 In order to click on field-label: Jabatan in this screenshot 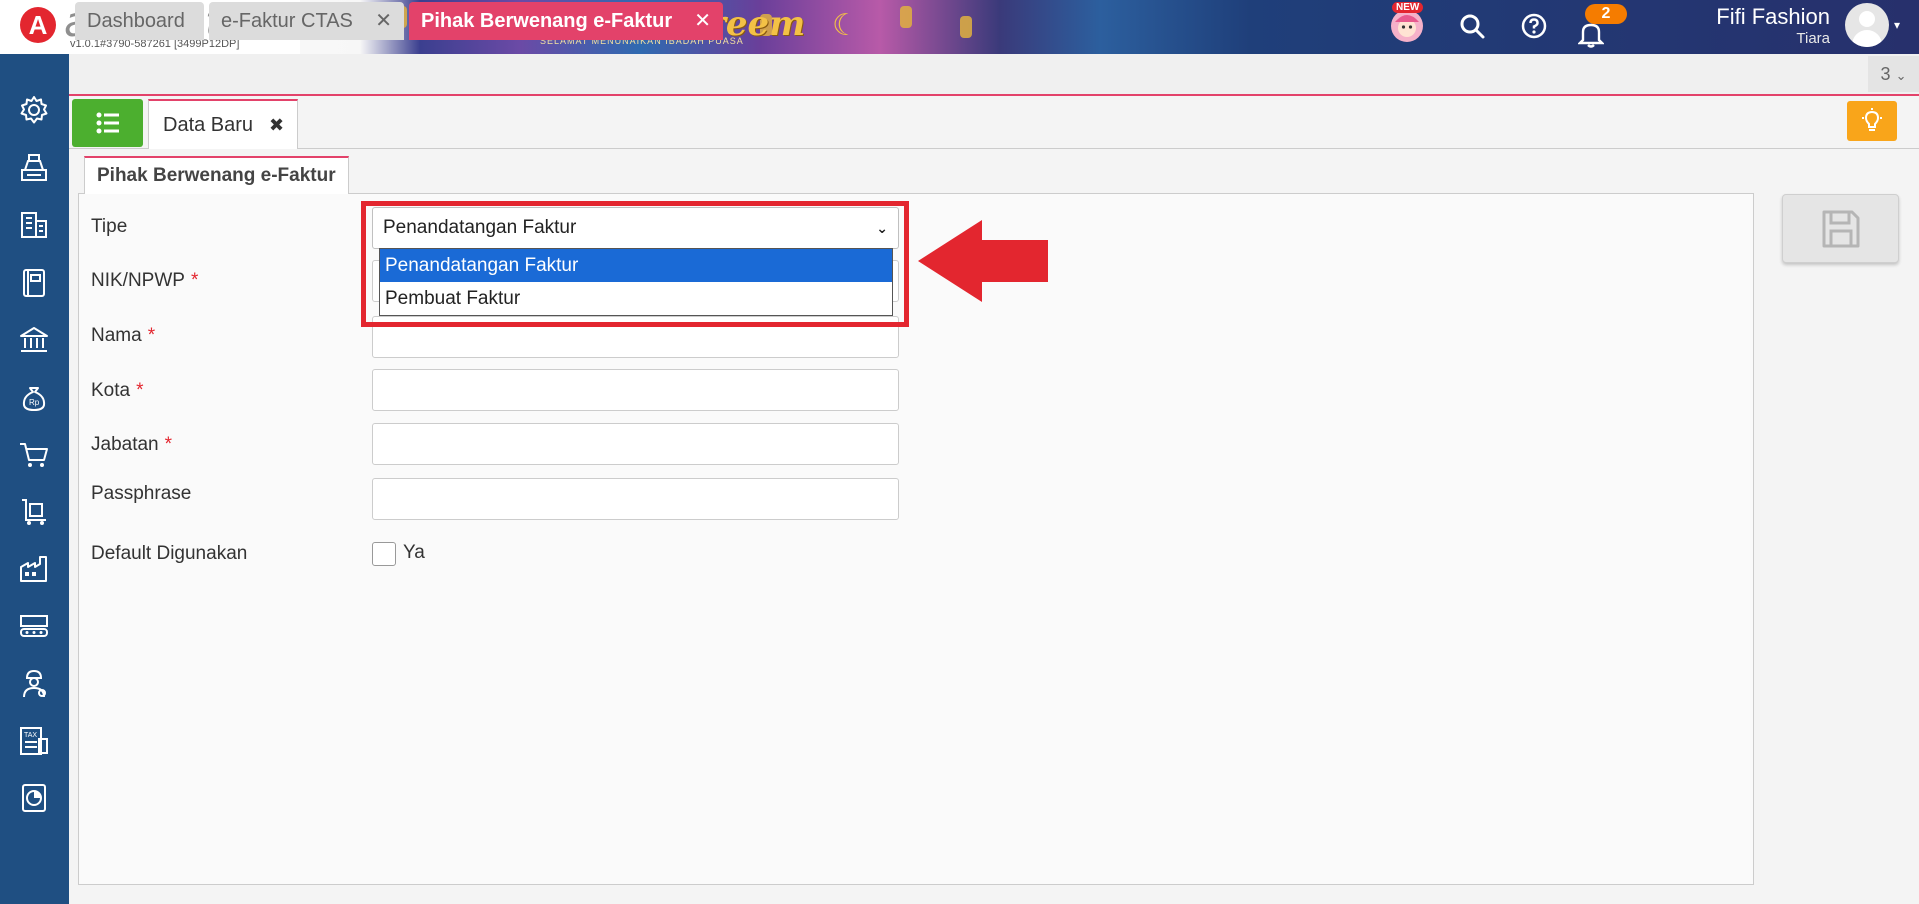, I will do `click(125, 444)`.